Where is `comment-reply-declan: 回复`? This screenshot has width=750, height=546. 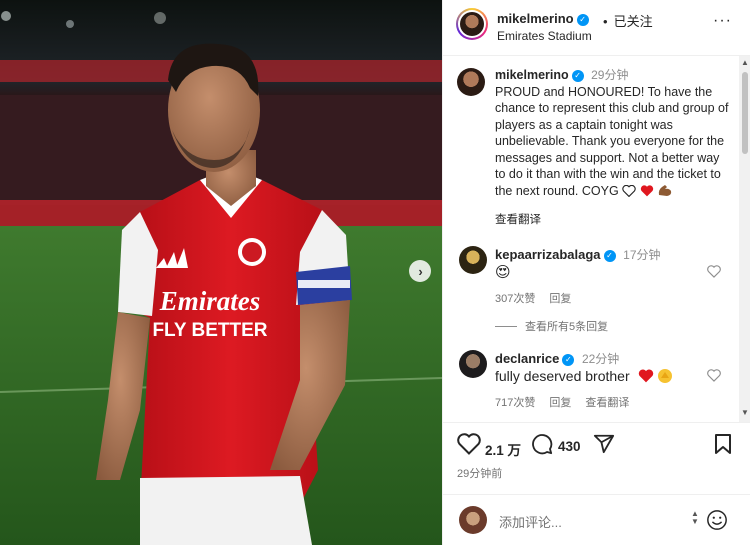
comment-reply-declan: 回复 is located at coordinates (560, 403).